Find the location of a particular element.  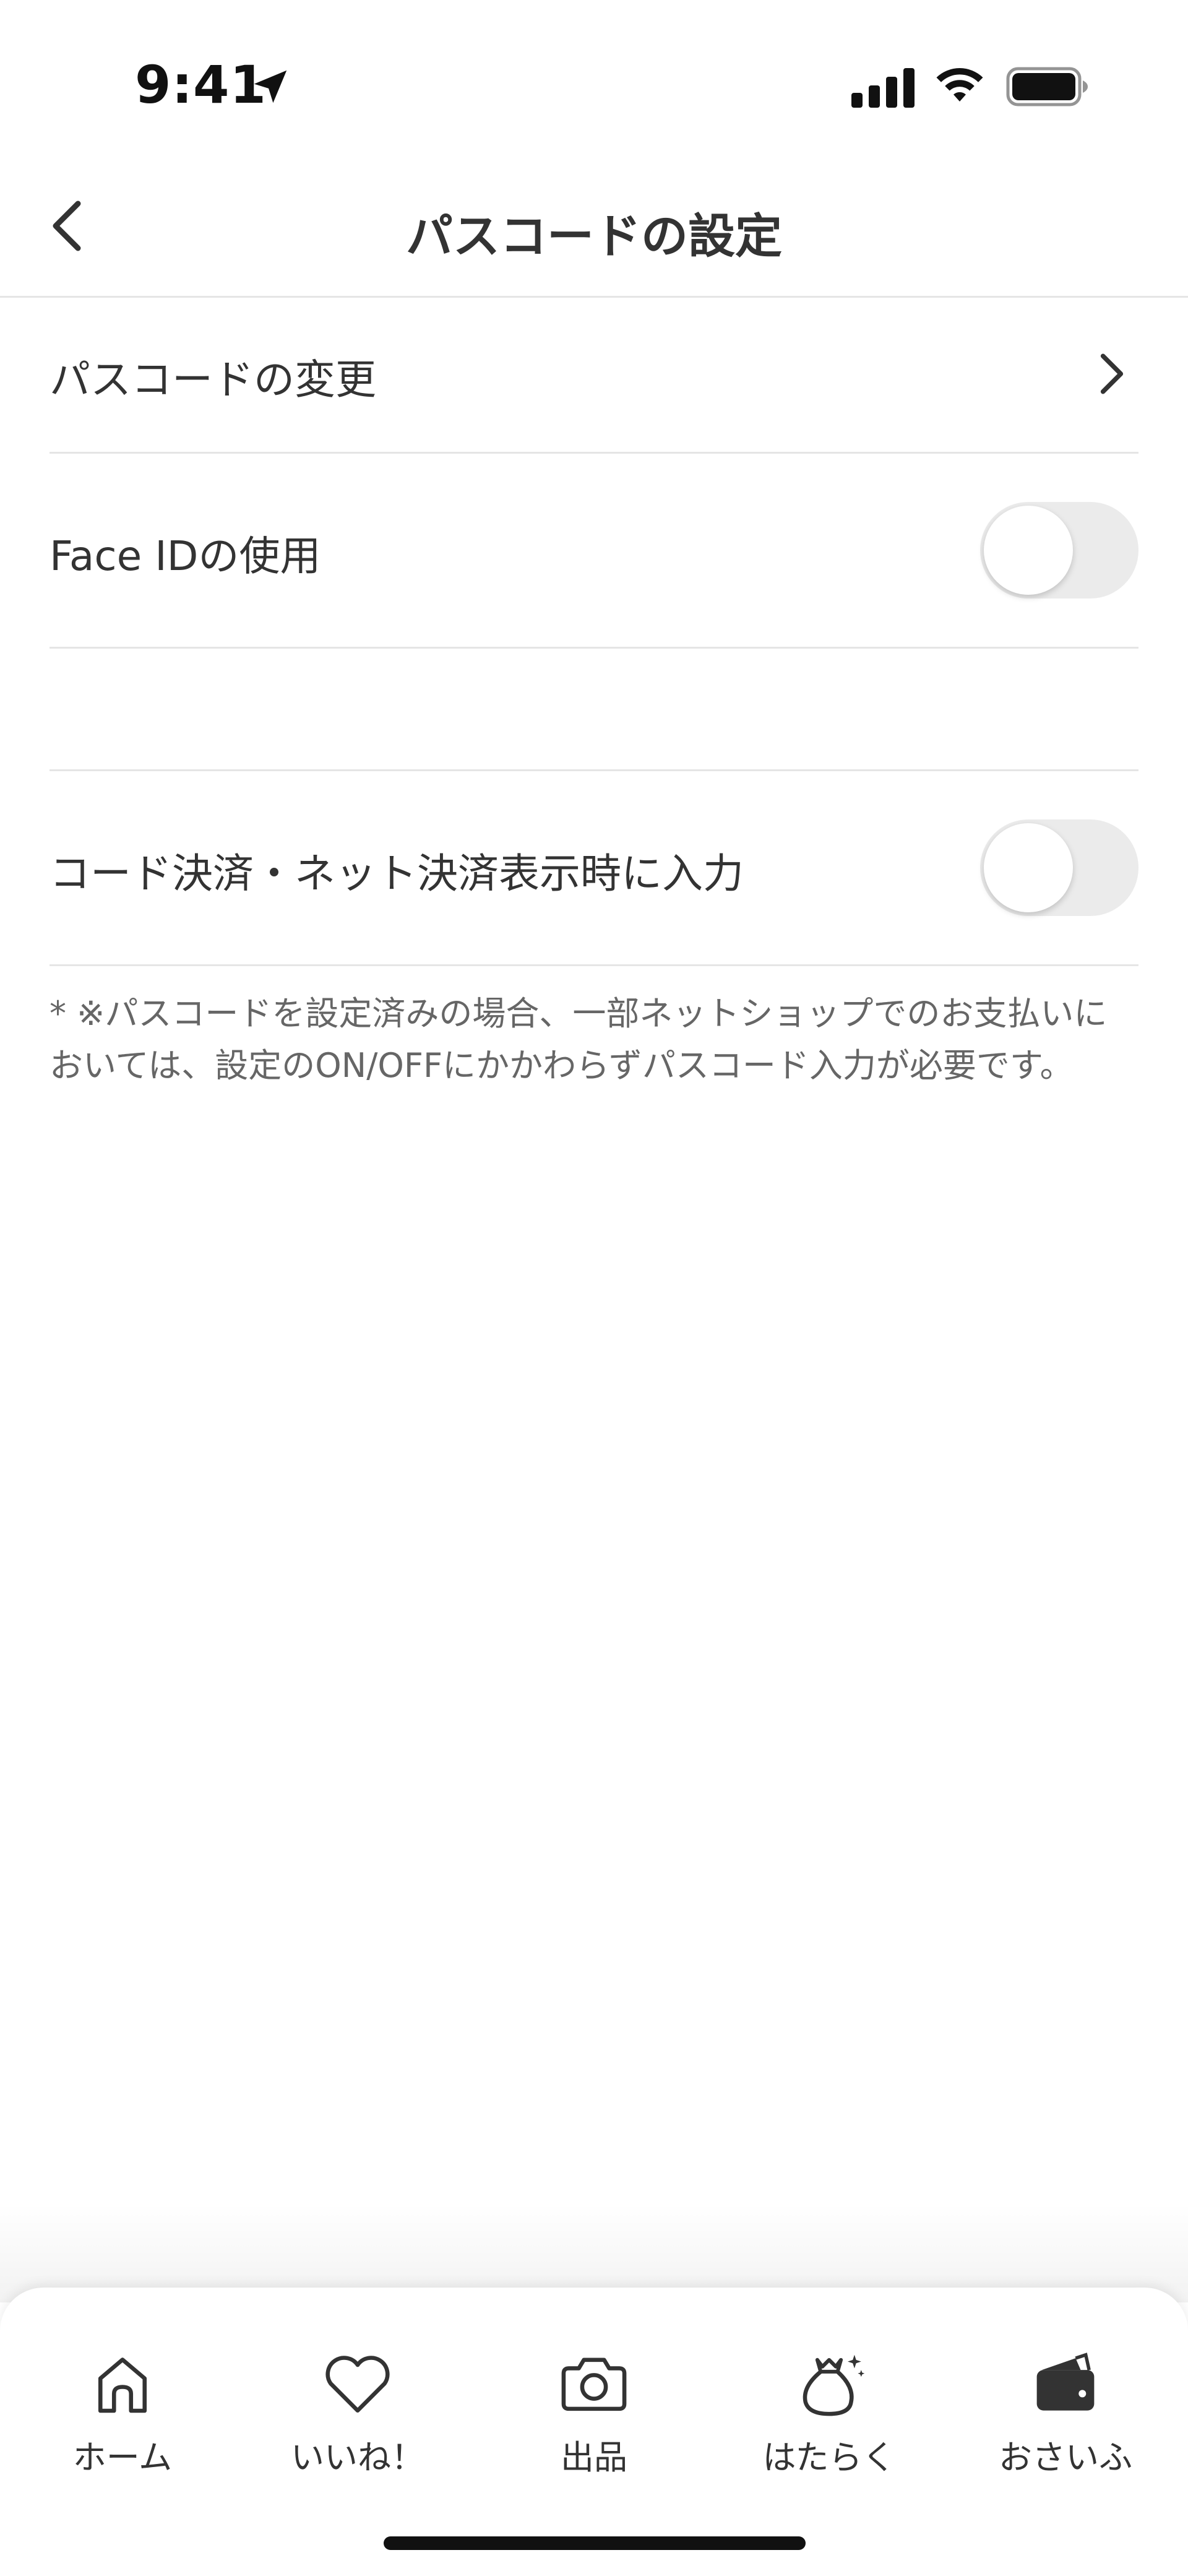

tab-wallet-label: おさいふ is located at coordinates (1065, 2457).